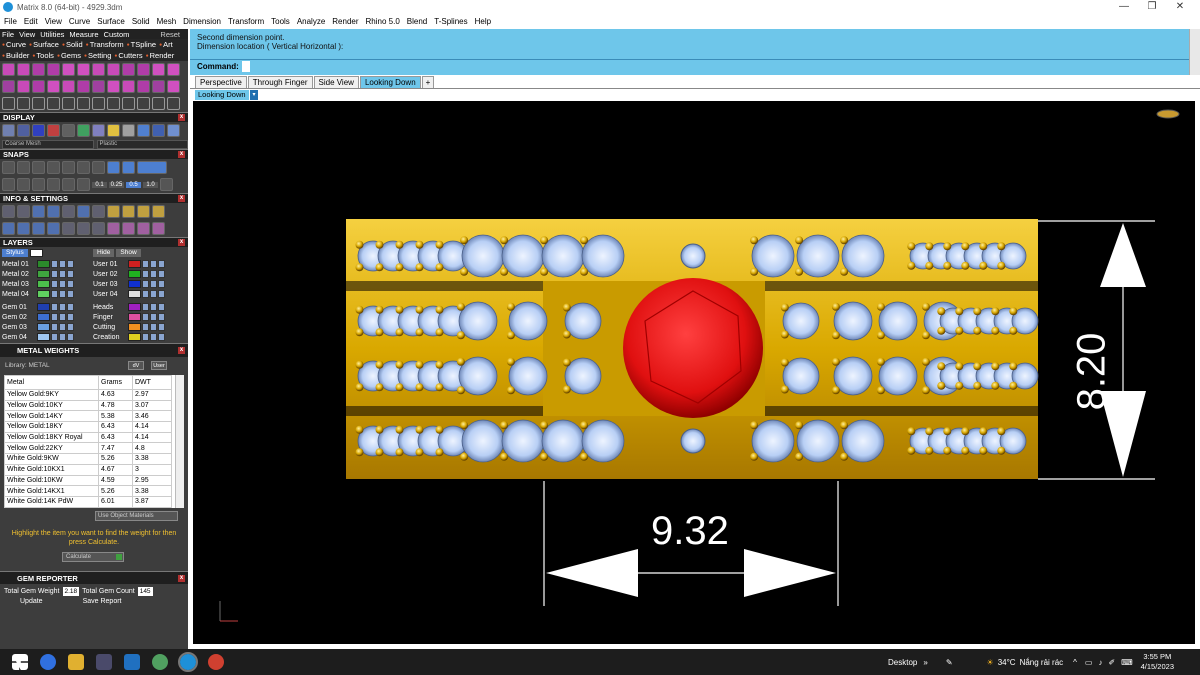  I want to click on network-icon: ▭, so click(1089, 662).